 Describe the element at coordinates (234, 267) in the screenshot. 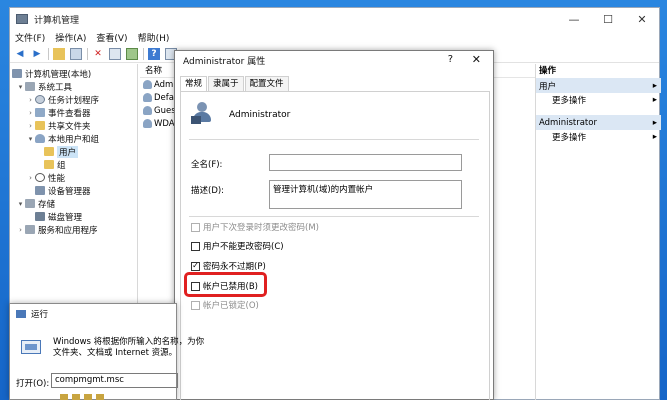

I see `checkbox-label: 密码永不过期(P)` at that location.